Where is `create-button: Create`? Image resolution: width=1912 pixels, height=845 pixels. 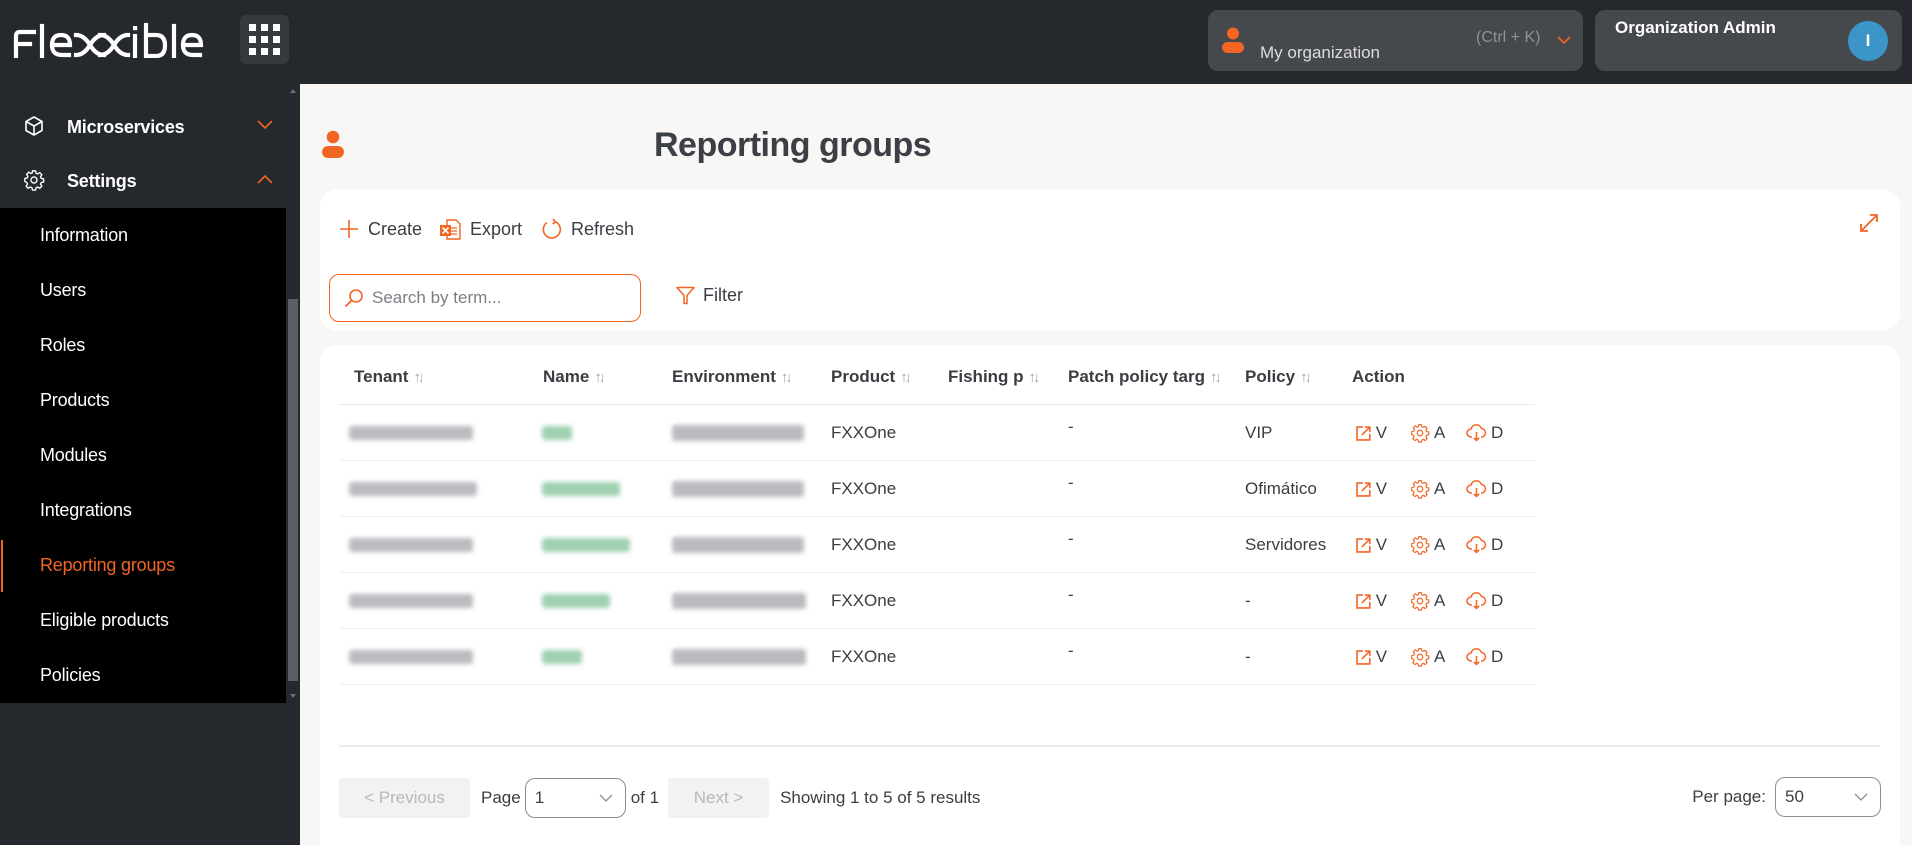 create-button: Create is located at coordinates (380, 229).